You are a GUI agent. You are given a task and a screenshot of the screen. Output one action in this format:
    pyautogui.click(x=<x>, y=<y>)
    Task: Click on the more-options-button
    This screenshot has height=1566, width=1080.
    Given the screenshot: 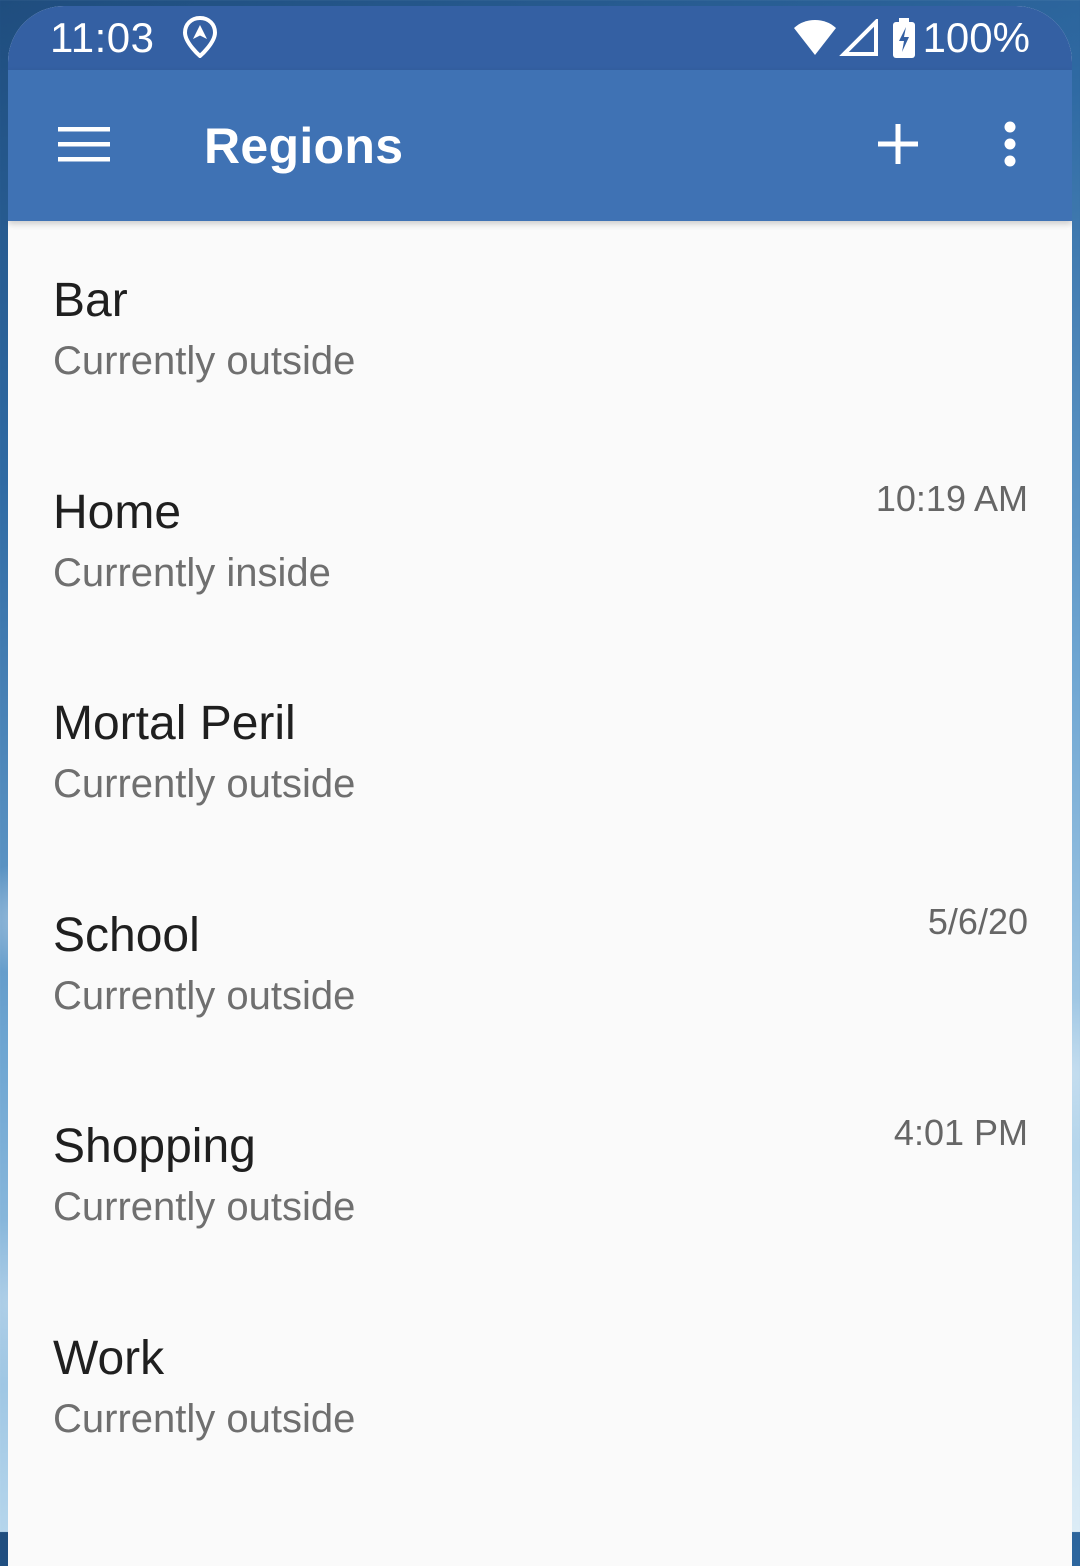 What is the action you would take?
    pyautogui.click(x=1010, y=146)
    